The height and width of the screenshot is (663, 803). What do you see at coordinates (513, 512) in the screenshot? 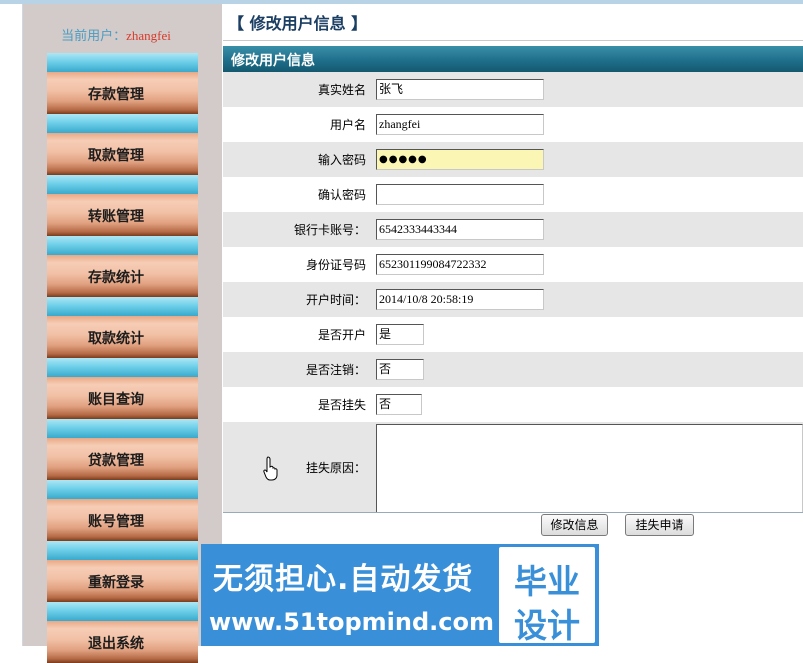
I see `form-bottom-border` at bounding box center [513, 512].